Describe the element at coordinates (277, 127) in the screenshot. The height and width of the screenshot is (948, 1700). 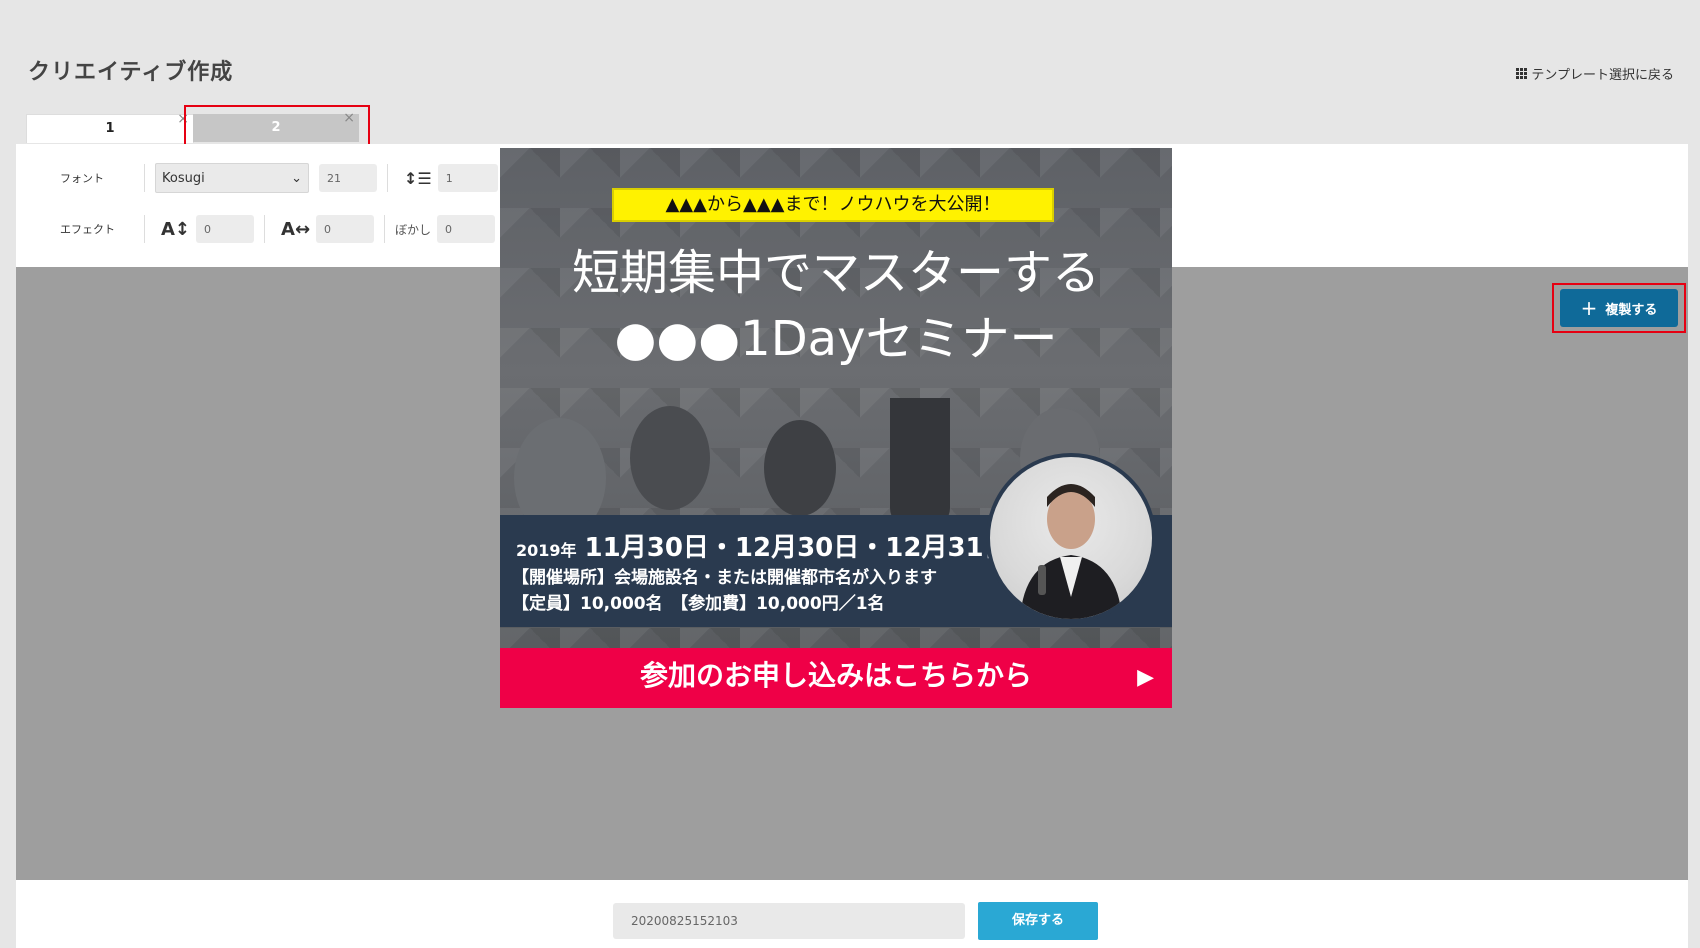
I see `tab-highlight-box` at that location.